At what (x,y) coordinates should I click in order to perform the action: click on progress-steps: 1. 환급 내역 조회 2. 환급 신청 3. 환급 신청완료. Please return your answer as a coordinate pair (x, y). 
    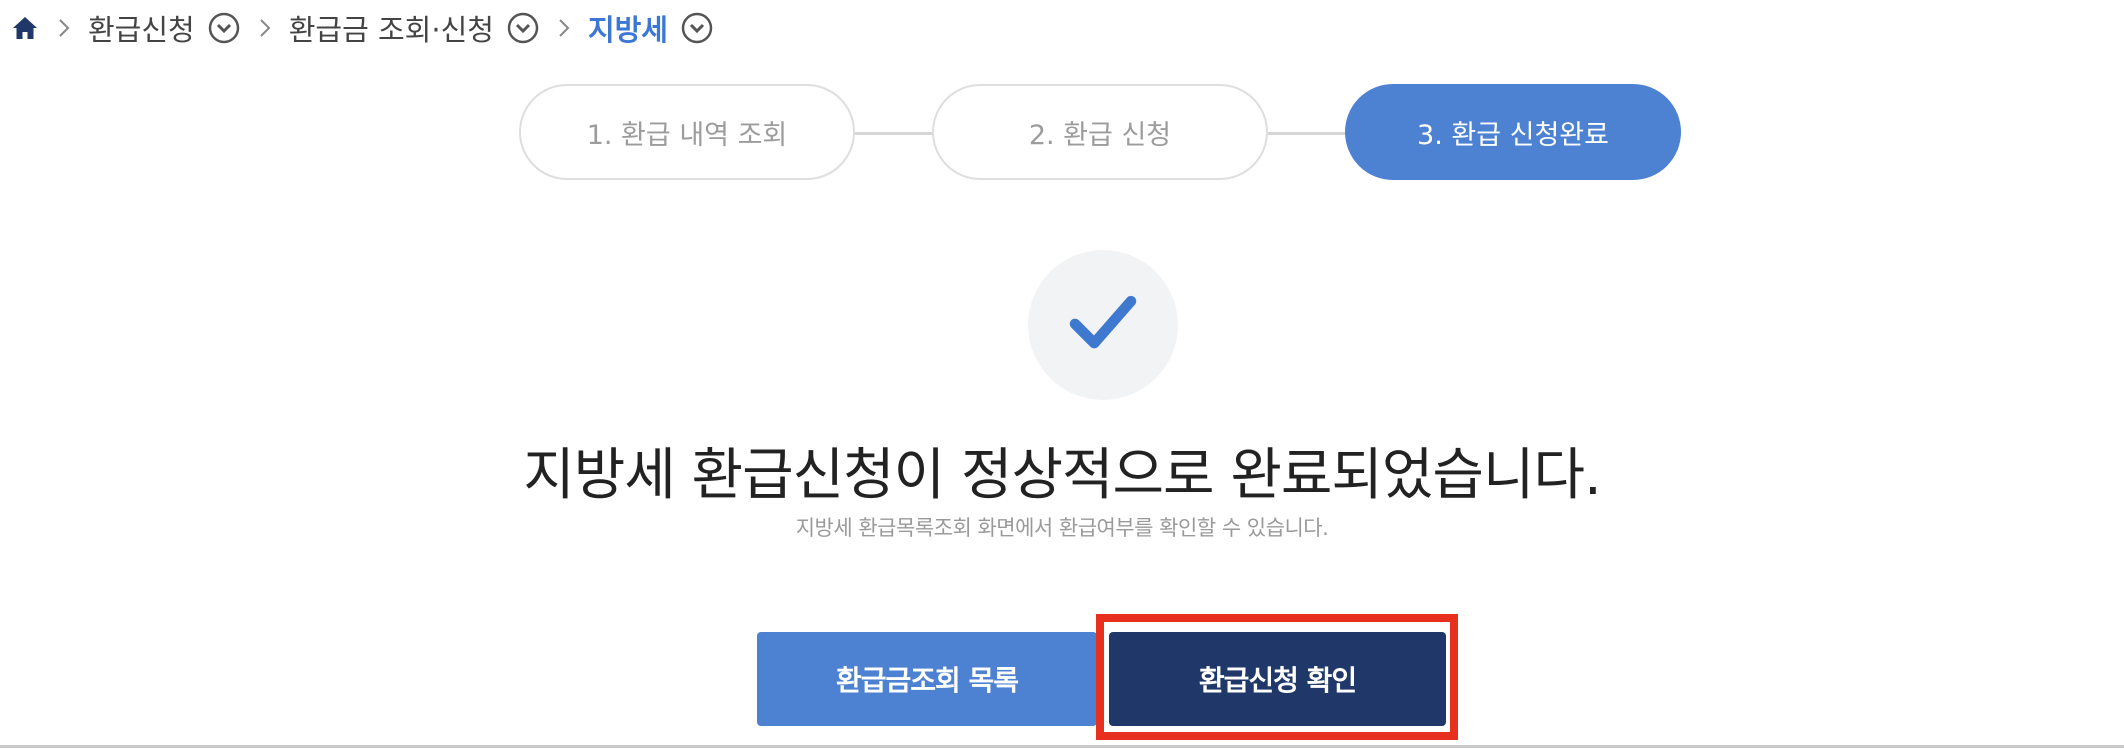
    Looking at the image, I should click on (1062, 134).